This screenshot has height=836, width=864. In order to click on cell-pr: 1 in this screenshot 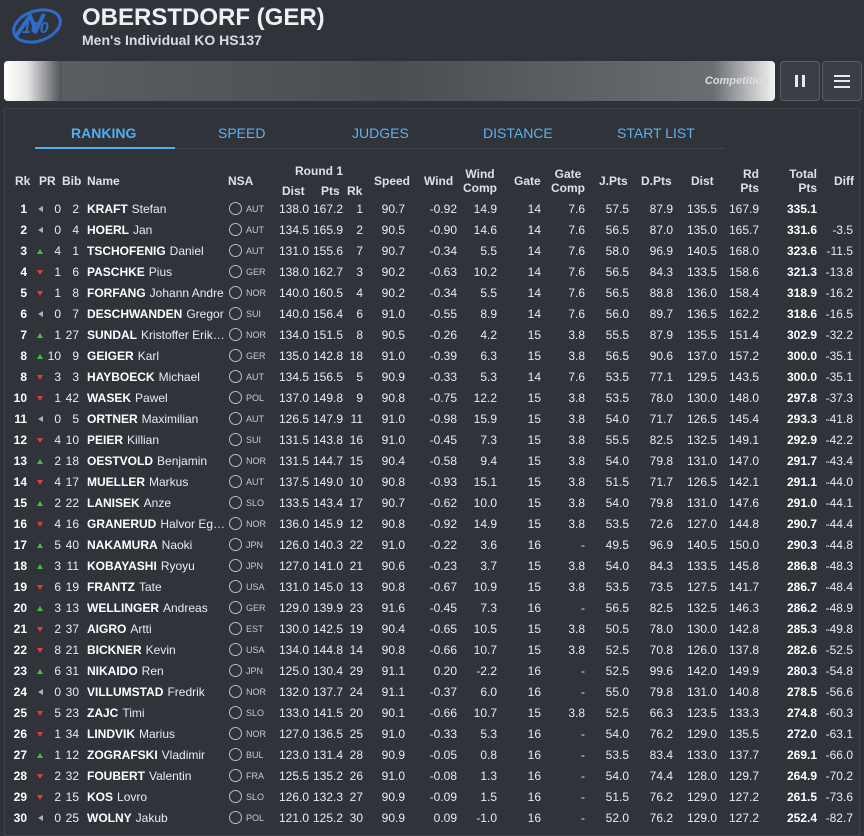, I will do `click(57, 272)`.